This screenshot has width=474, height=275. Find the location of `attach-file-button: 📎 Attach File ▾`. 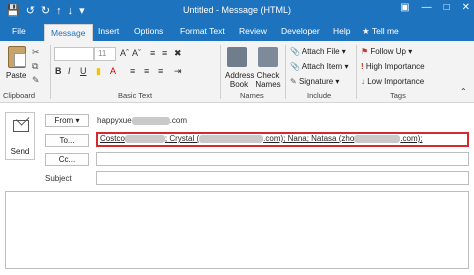

attach-file-button: 📎 Attach File ▾ is located at coordinates (318, 51).